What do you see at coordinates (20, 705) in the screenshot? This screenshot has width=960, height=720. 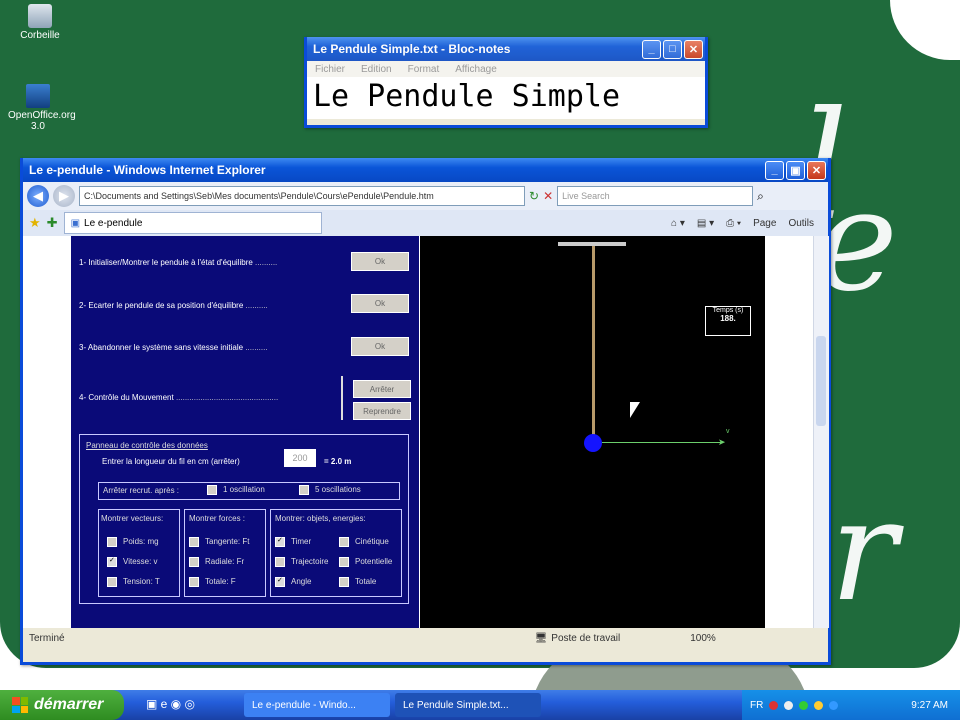 I see `windows-logo-icon` at bounding box center [20, 705].